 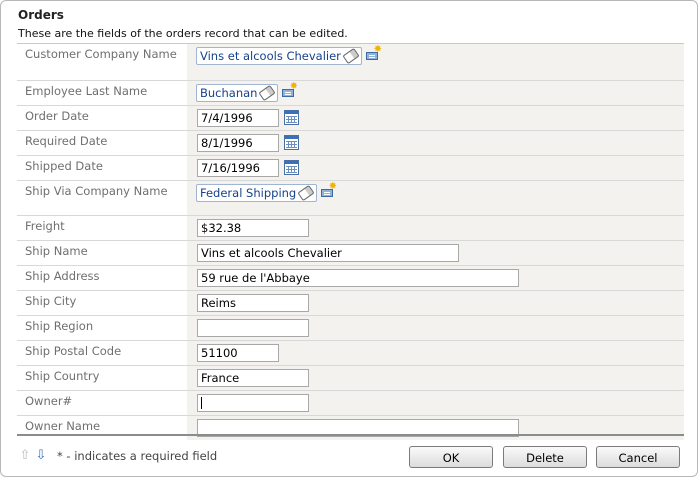 What do you see at coordinates (137, 456) in the screenshot?
I see `required-field-note: * - indicates a required field` at bounding box center [137, 456].